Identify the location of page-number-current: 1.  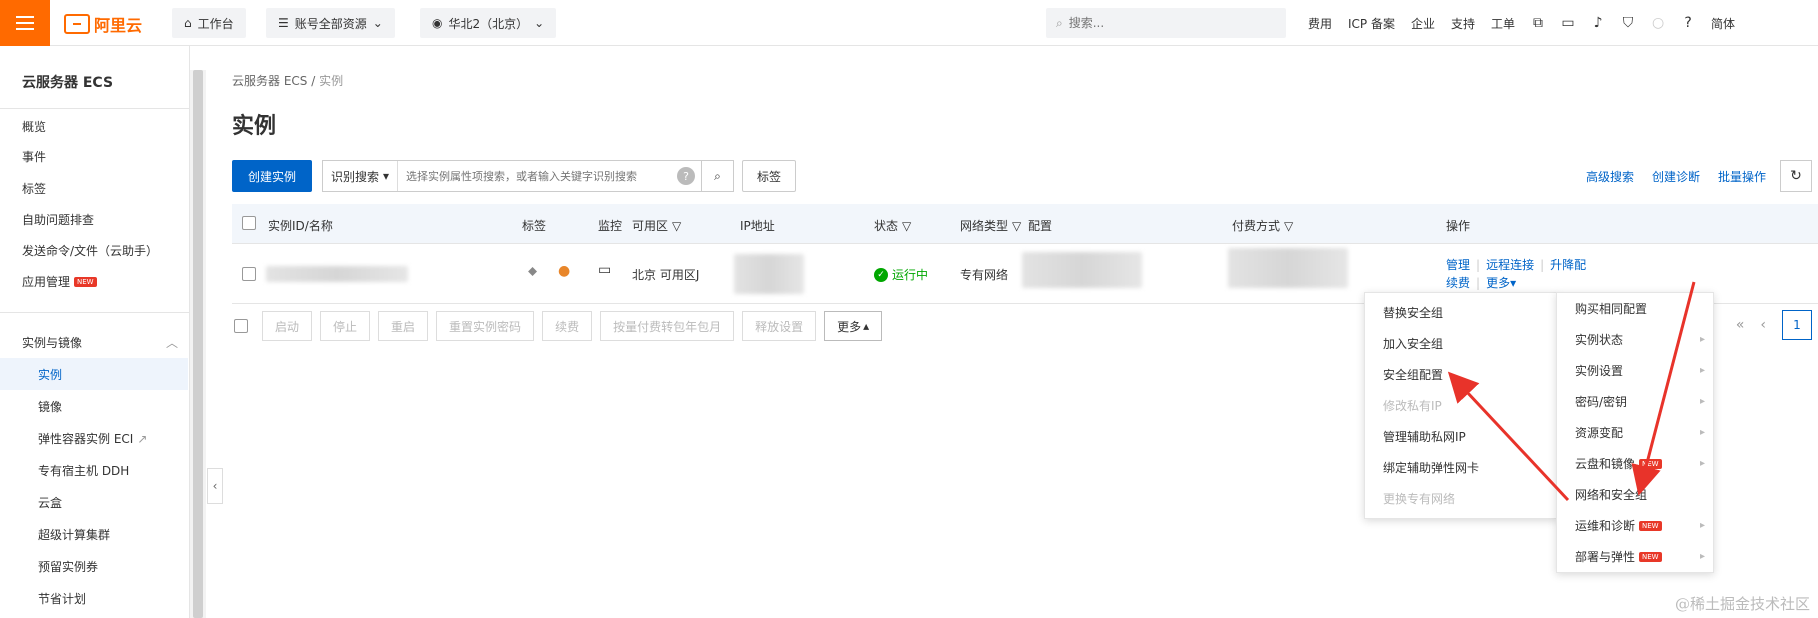
(1797, 325).